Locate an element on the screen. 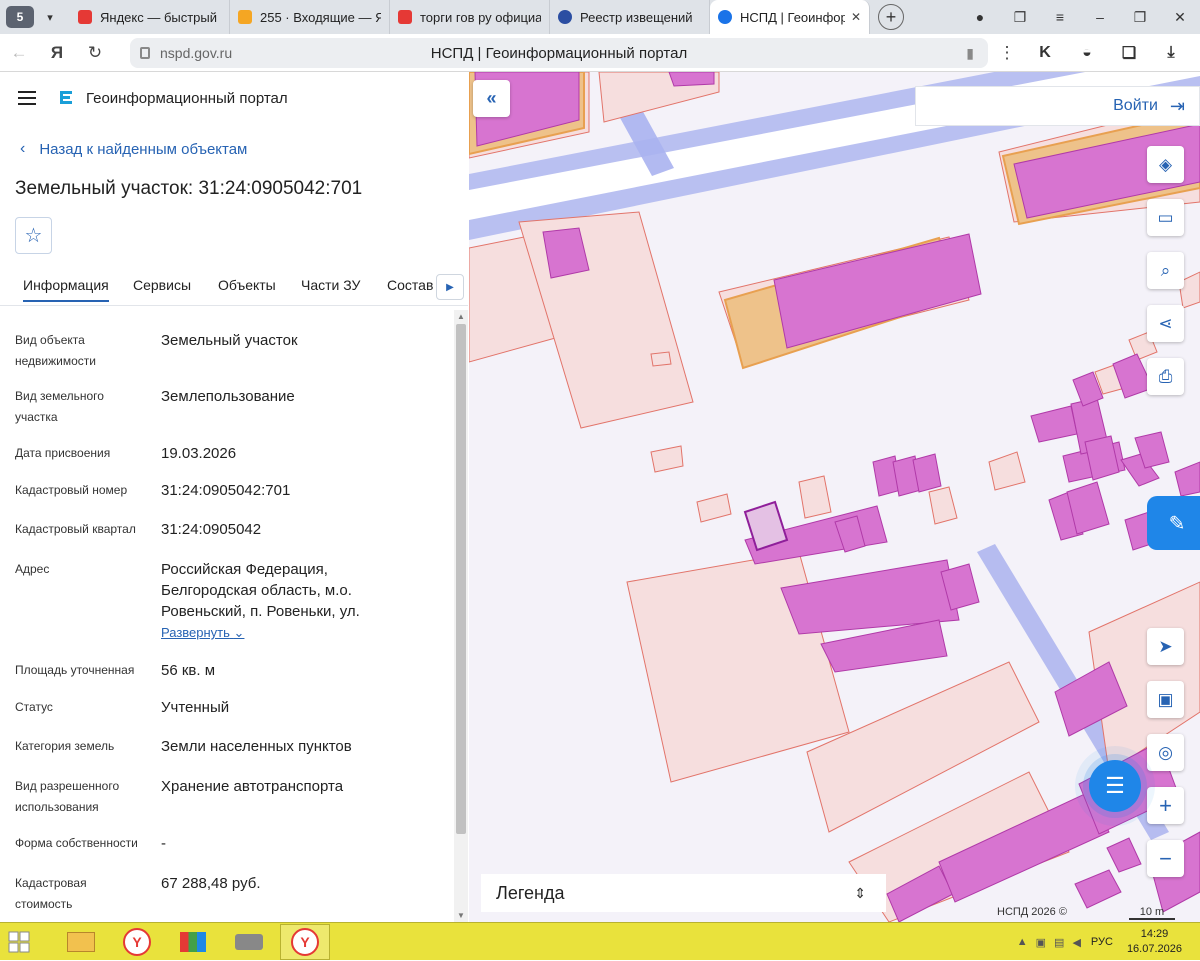  login-button: Войти ⇥ is located at coordinates (1057, 106).